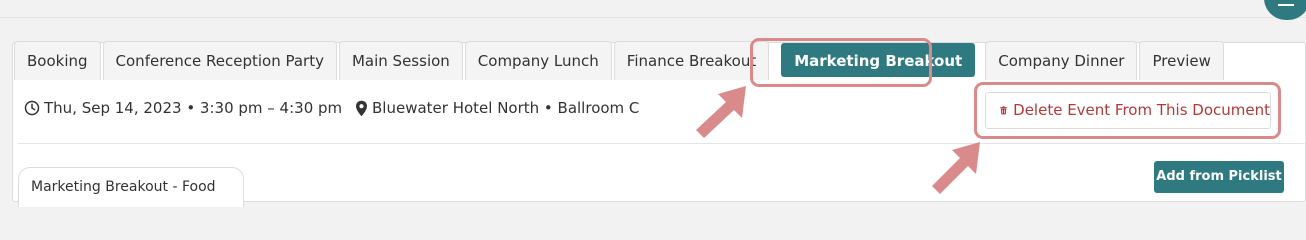 The height and width of the screenshot is (240, 1306). I want to click on delete-event-button: Delete Event From This Document, so click(1128, 110).